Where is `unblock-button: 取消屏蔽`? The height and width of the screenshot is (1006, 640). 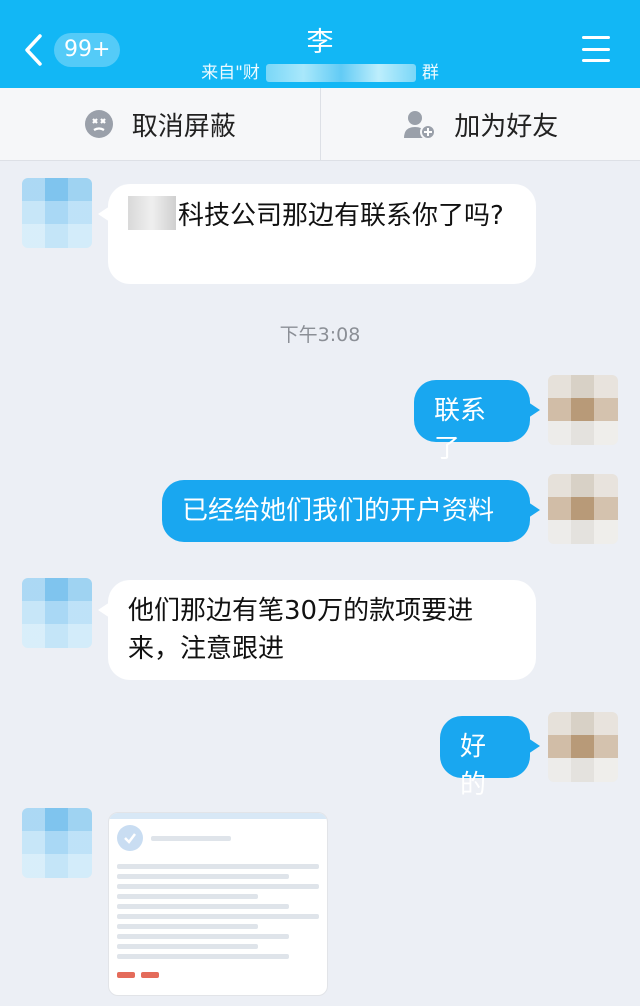
unblock-button: 取消屏蔽 is located at coordinates (160, 124).